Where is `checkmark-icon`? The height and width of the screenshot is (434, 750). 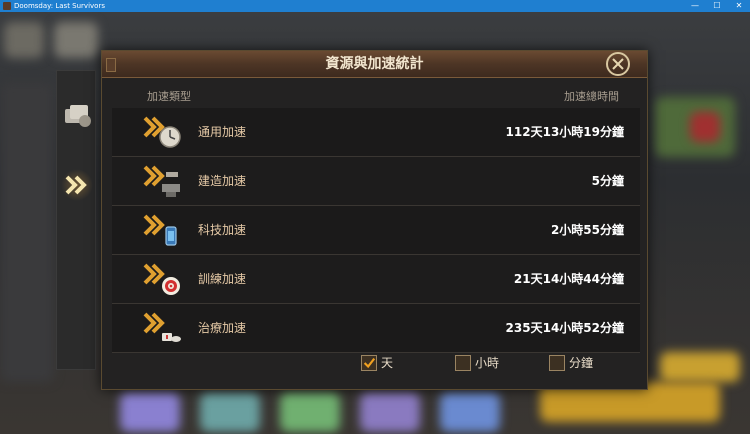 checkmark-icon is located at coordinates (369, 362).